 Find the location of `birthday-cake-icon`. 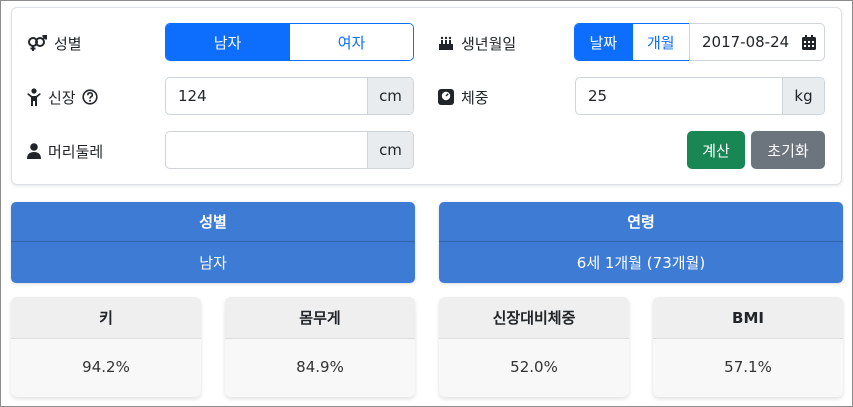

birthday-cake-icon is located at coordinates (446, 43).